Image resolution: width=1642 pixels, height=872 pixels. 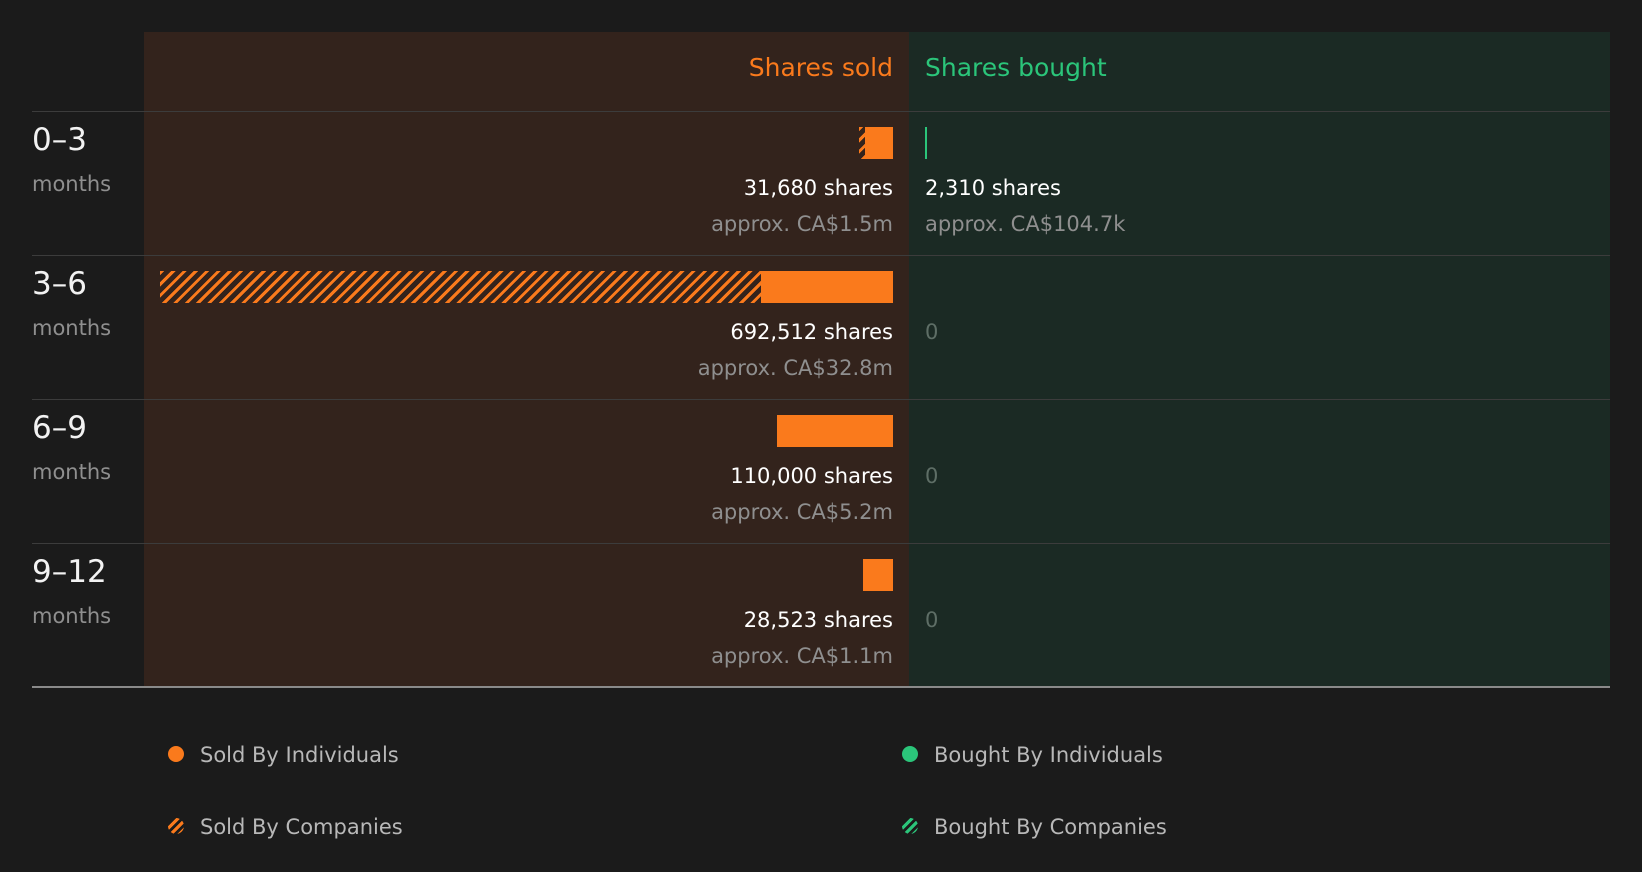 I want to click on period-label: 6–9, so click(x=59, y=428).